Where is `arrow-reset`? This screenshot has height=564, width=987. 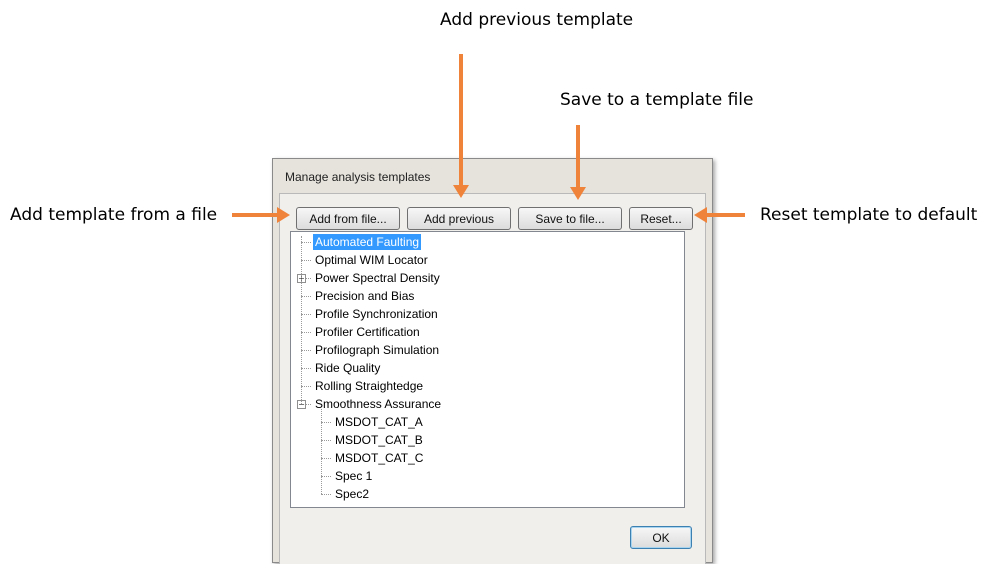
arrow-reset is located at coordinates (719, 215).